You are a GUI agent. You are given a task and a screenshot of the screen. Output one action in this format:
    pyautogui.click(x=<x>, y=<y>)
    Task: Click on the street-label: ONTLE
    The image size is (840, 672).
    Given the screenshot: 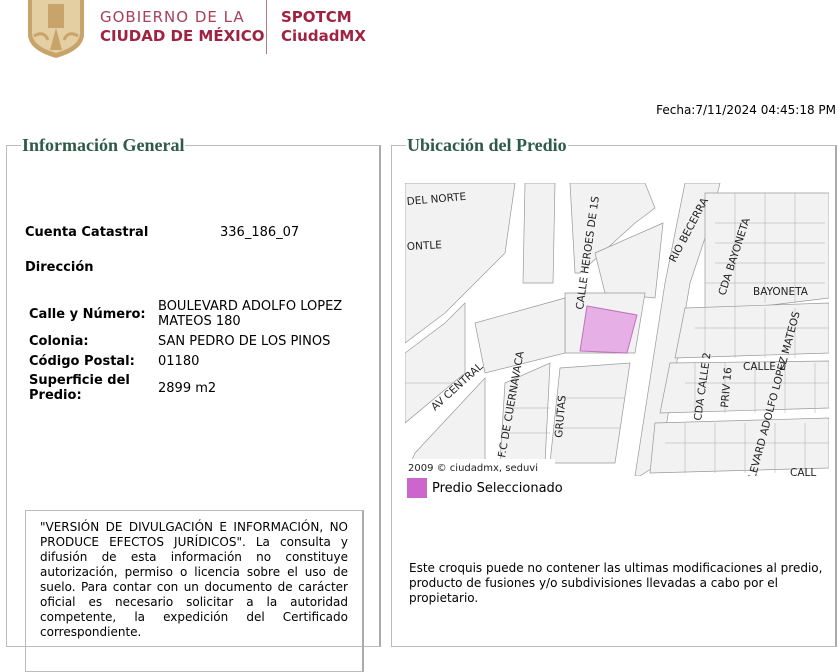 What is the action you would take?
    pyautogui.click(x=425, y=246)
    